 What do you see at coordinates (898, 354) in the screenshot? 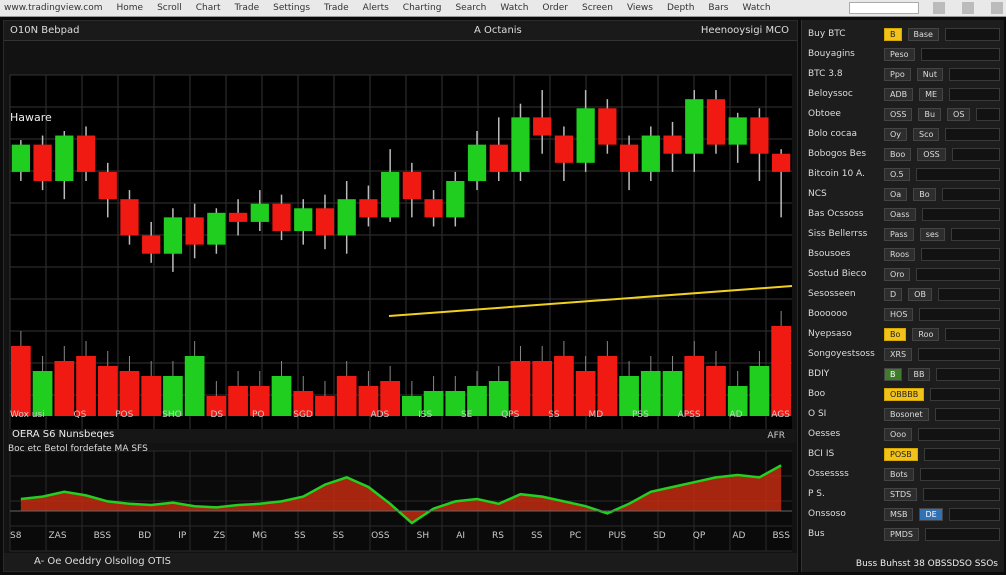
I see `panel-button: XRS` at bounding box center [898, 354].